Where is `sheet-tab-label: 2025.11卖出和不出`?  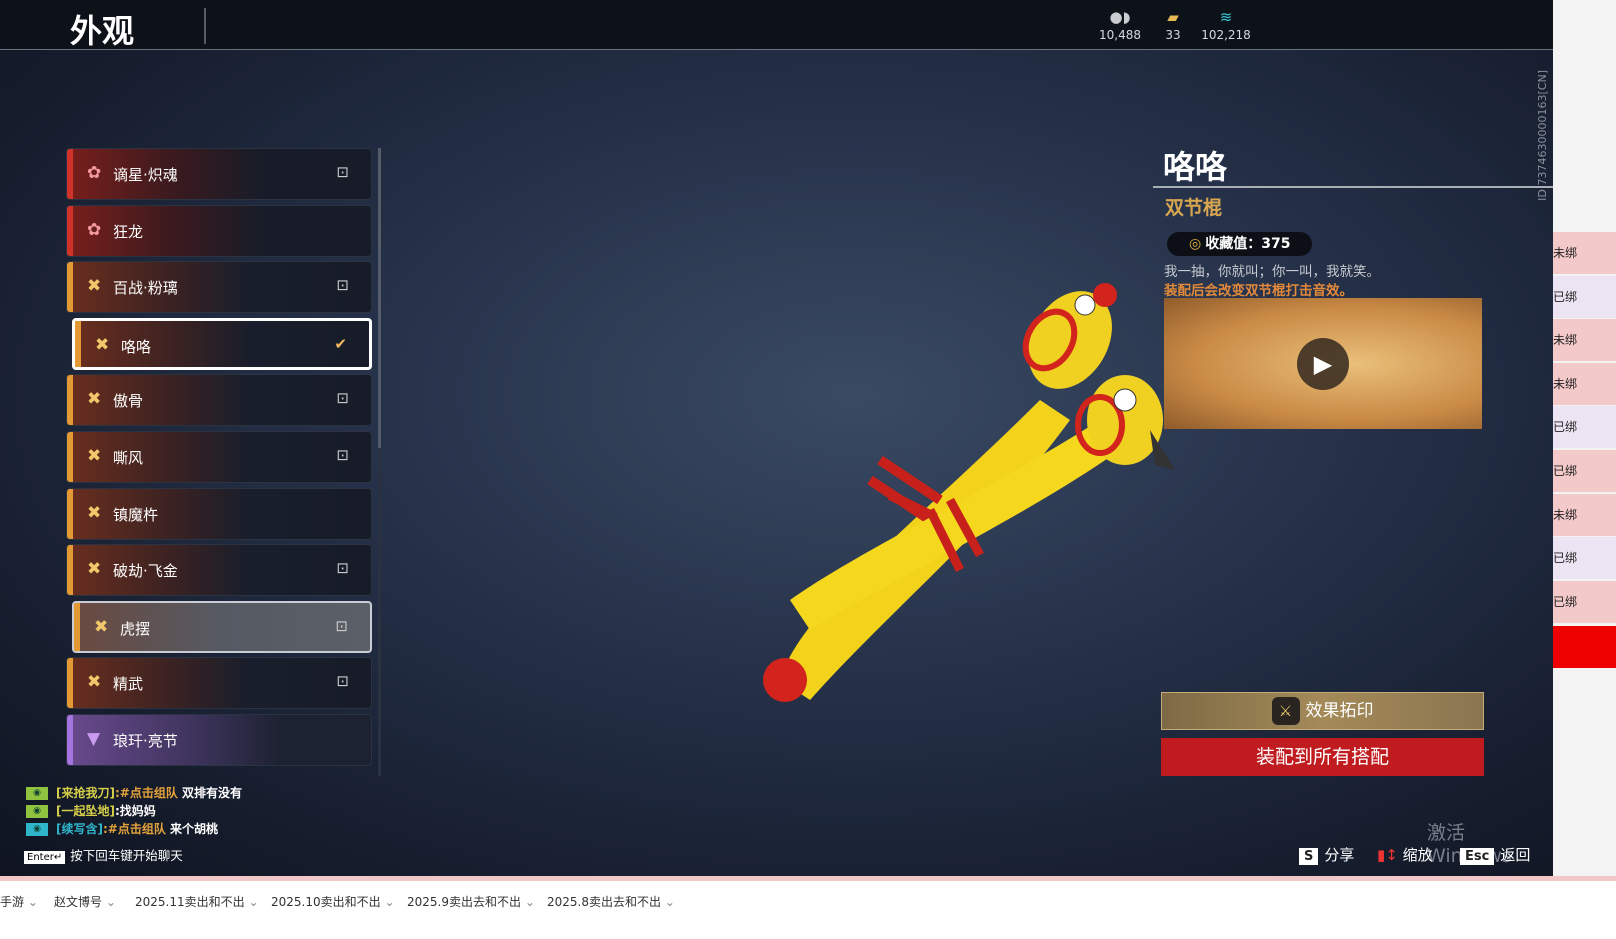 sheet-tab-label: 2025.11卖出和不出 is located at coordinates (190, 902).